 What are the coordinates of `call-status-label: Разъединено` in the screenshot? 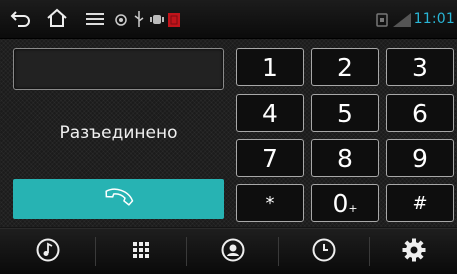 It's located at (118, 133).